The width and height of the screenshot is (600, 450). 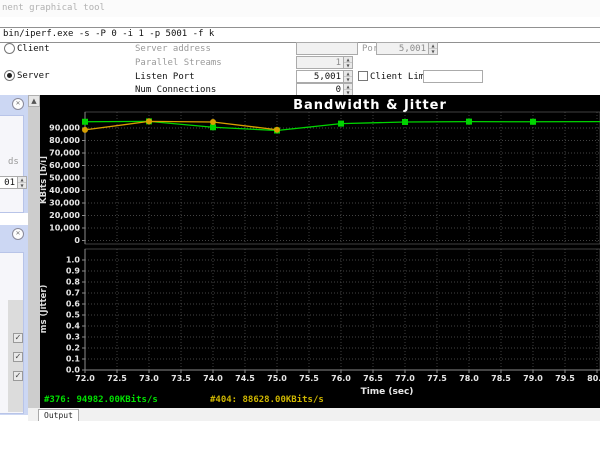 I want to click on server-address-field, so click(x=327, y=48).